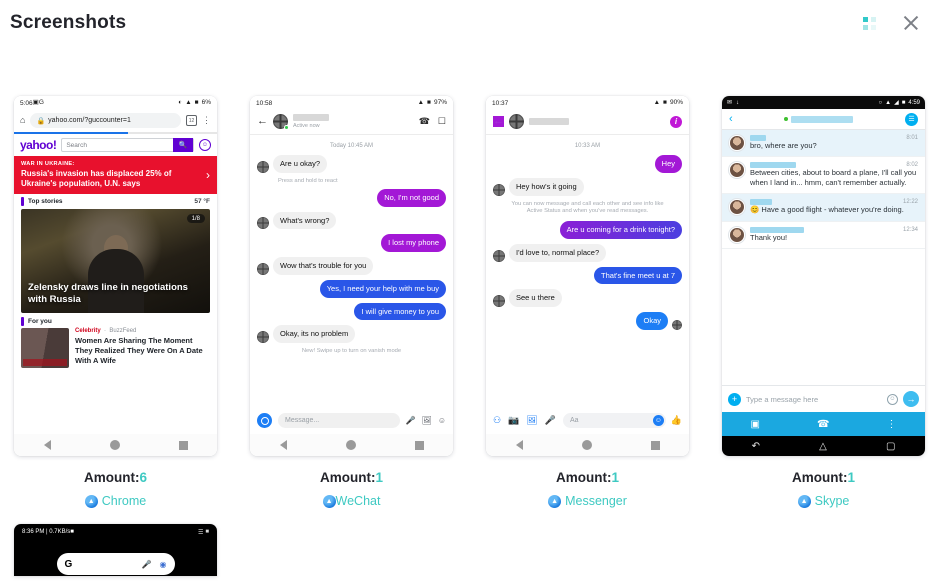  What do you see at coordinates (127, 145) in the screenshot?
I see `search-input: Search 🔍` at bounding box center [127, 145].